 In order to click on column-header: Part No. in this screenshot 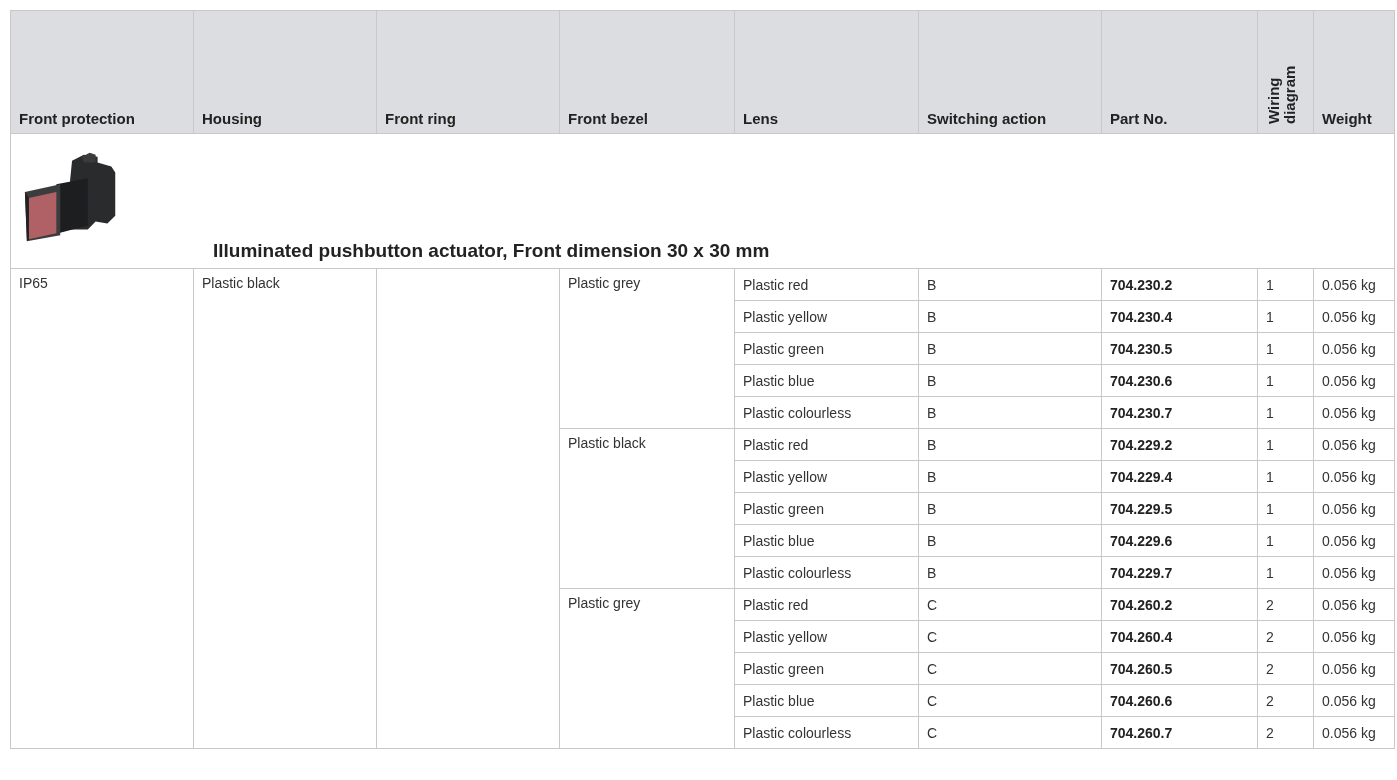, I will do `click(1139, 118)`.